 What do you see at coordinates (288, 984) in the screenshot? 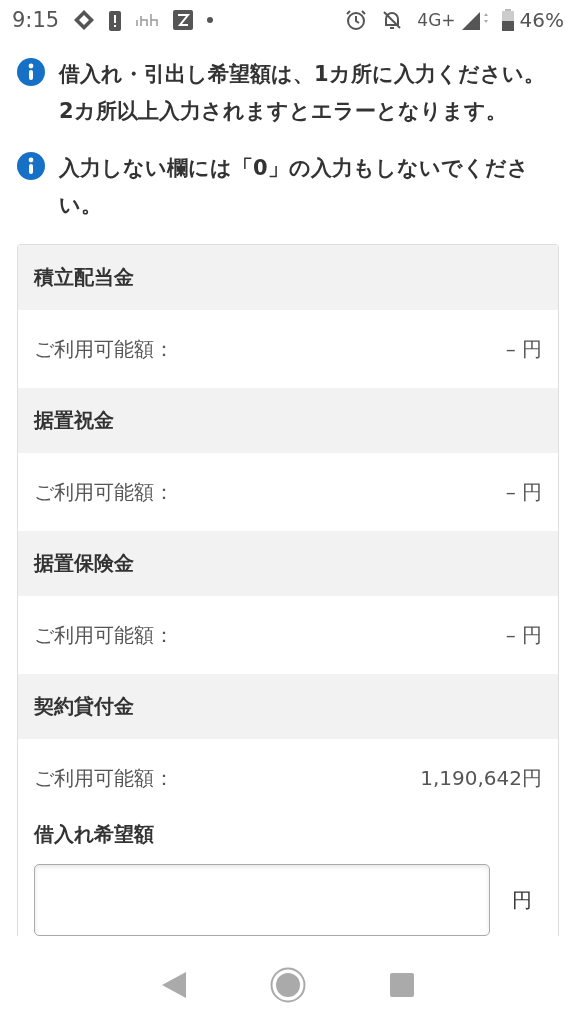
I see `home-icon` at bounding box center [288, 984].